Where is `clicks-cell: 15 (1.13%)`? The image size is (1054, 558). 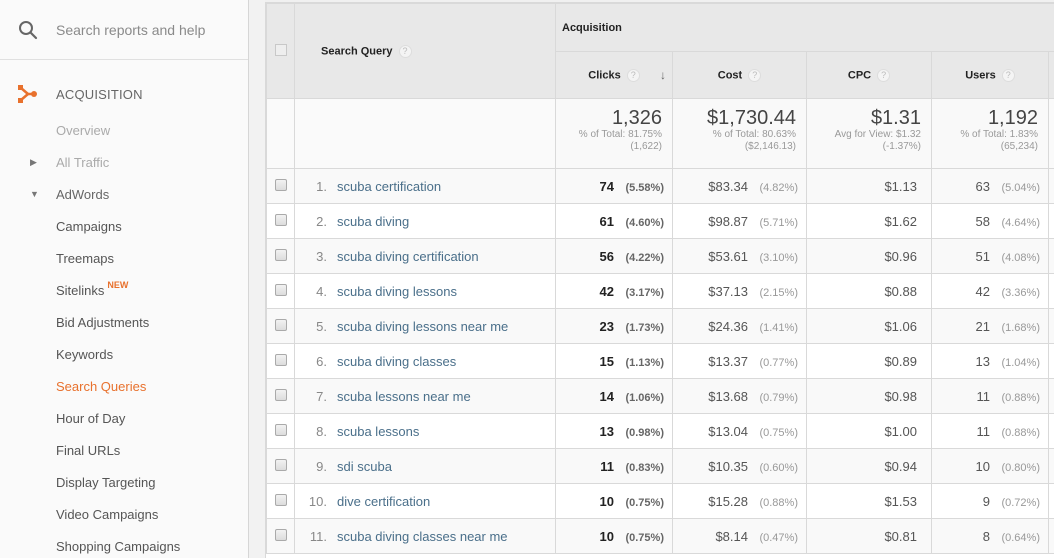 clicks-cell: 15 (1.13%) is located at coordinates (614, 361).